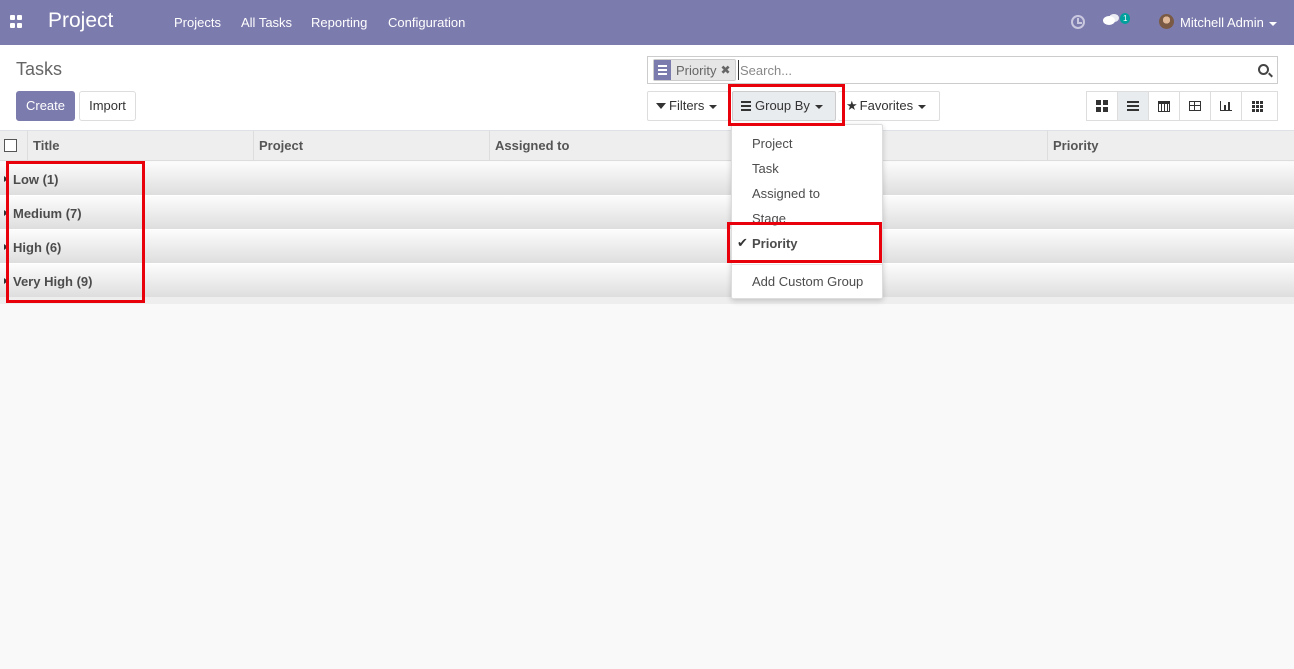 The image size is (1294, 669). Describe the element at coordinates (1170, 146) in the screenshot. I see `column-priority: Priority` at that location.